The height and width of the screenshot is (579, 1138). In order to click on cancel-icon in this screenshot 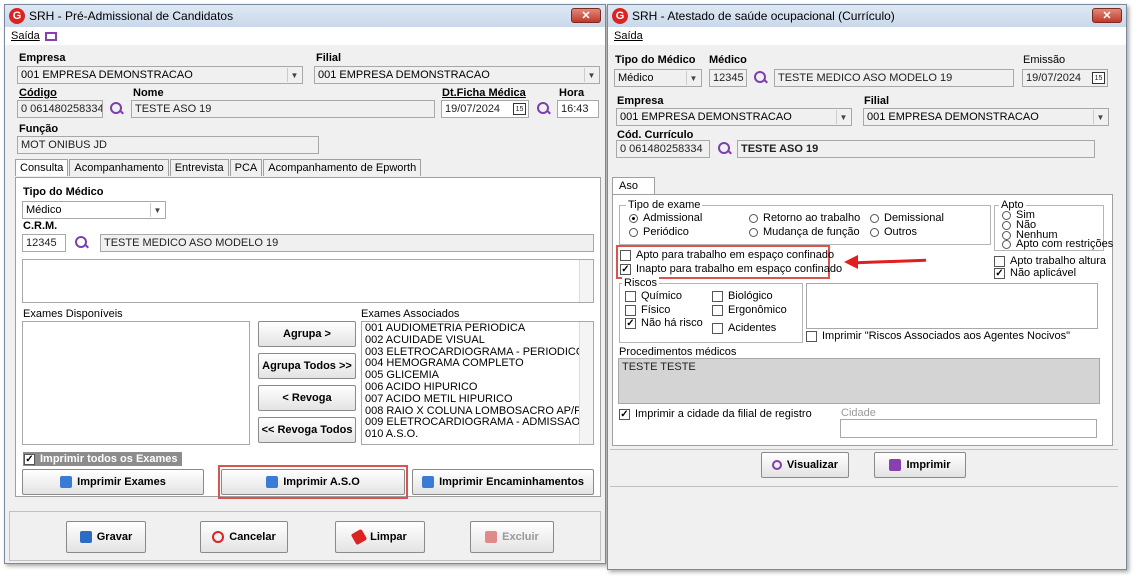, I will do `click(218, 537)`.